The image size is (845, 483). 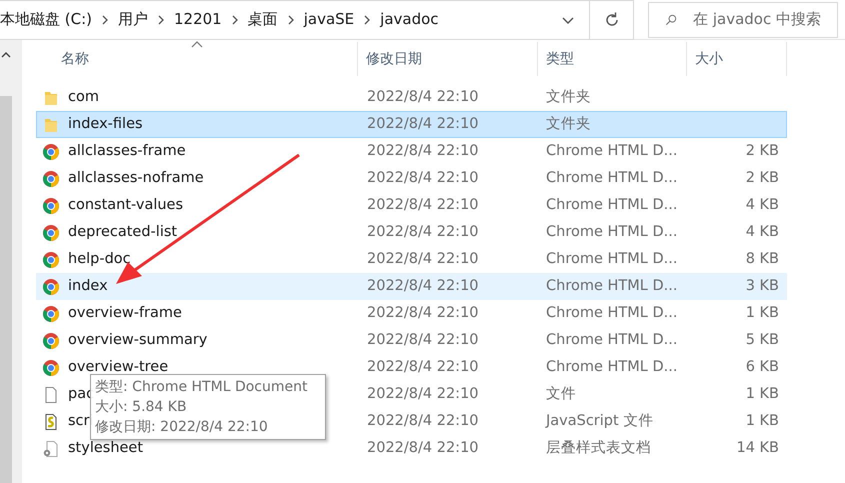 I want to click on file-row: index-files 2022/8/4 22:10 文件夹, so click(x=411, y=124).